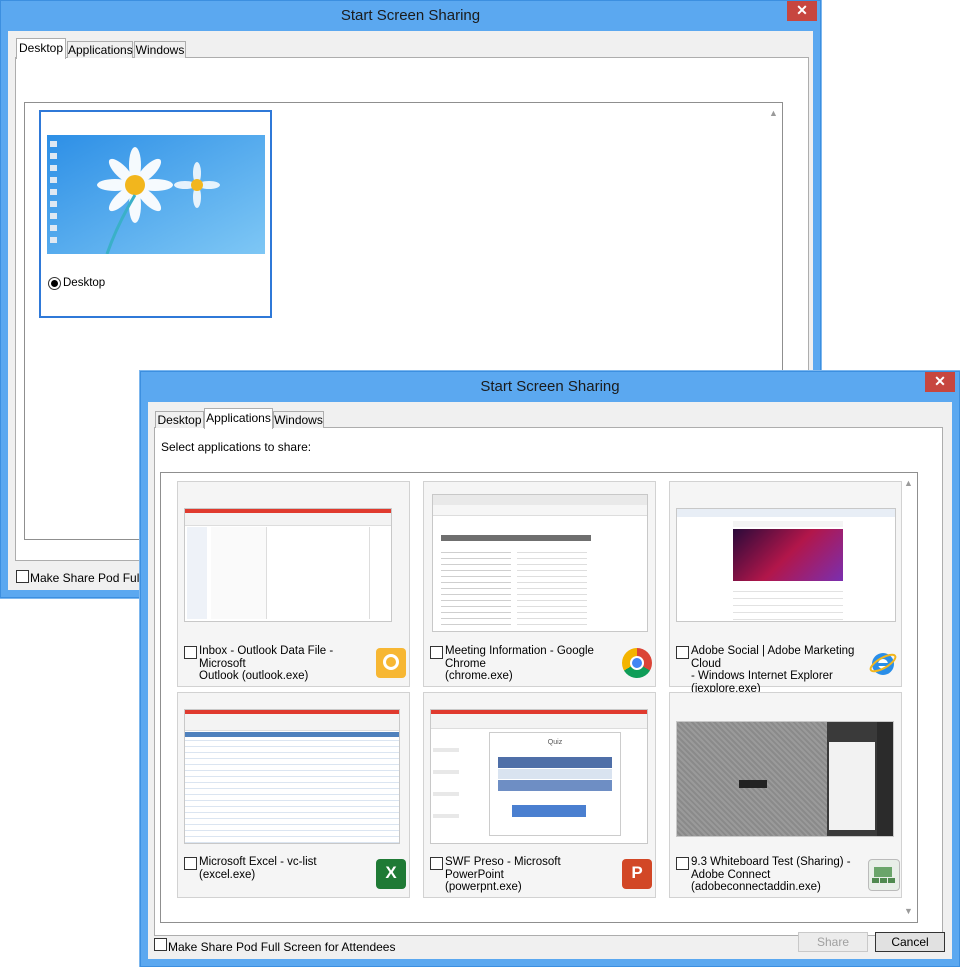 Image resolution: width=960 pixels, height=967 pixels. Describe the element at coordinates (637, 663) in the screenshot. I see `chrome-icon` at that location.